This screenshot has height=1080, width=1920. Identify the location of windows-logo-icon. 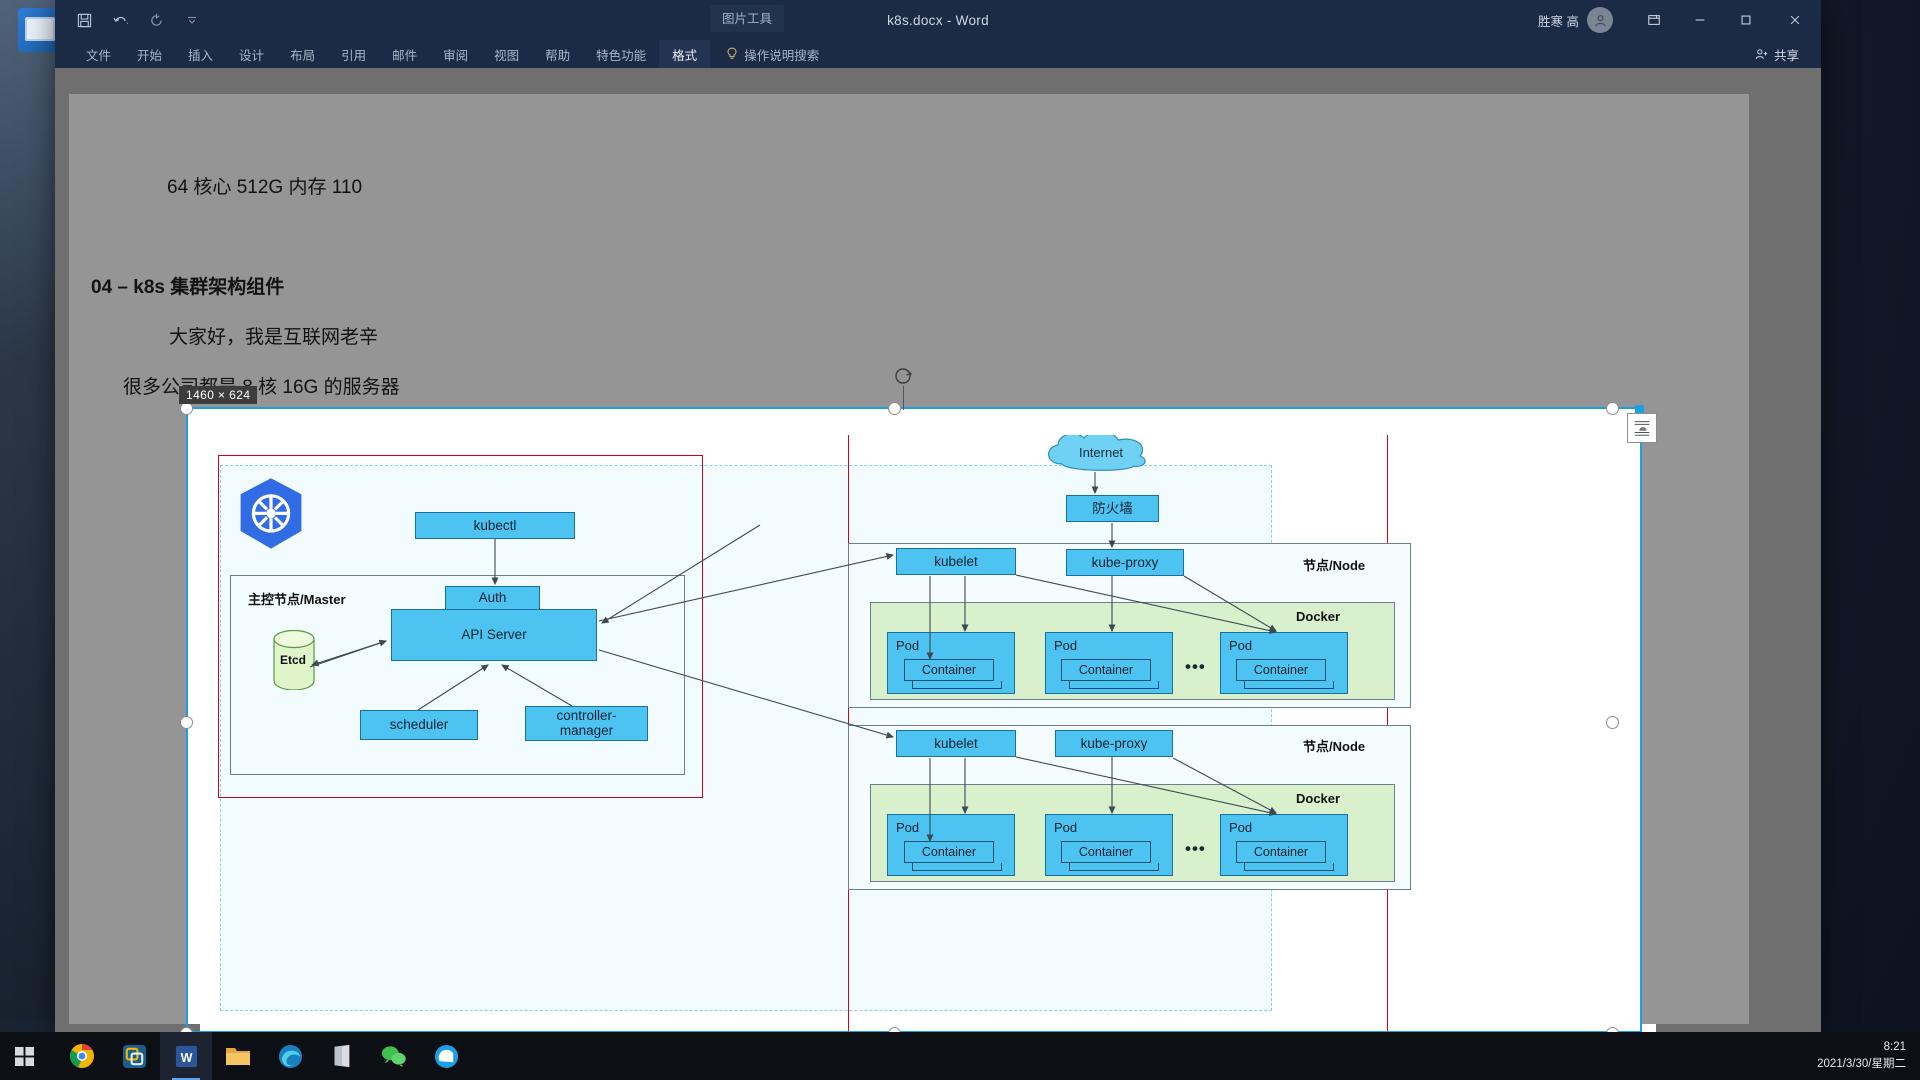
(24, 1056).